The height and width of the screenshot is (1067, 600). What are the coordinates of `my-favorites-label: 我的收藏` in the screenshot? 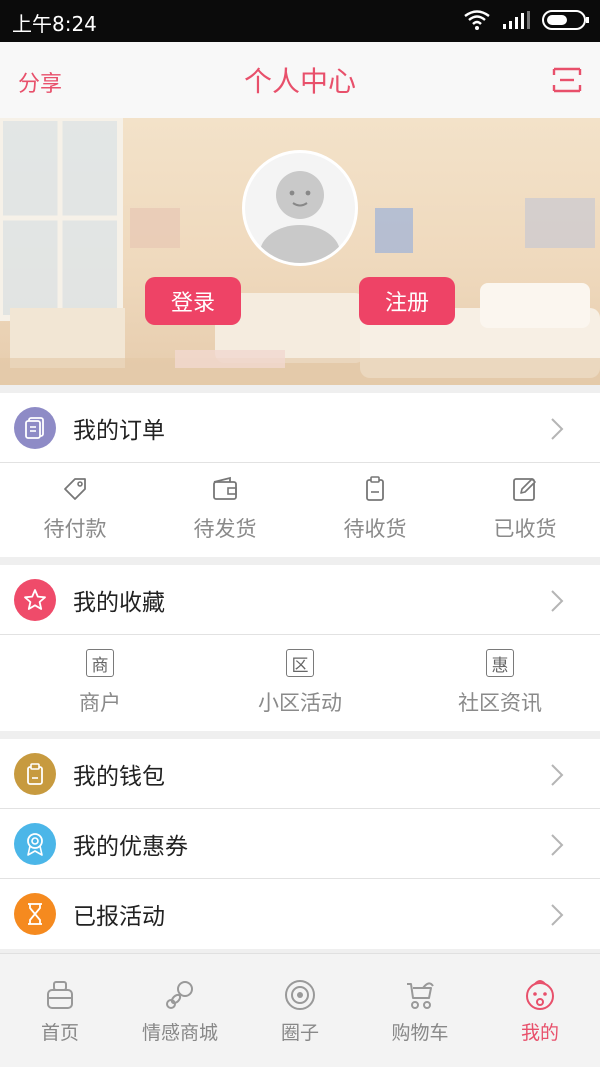 It's located at (119, 603).